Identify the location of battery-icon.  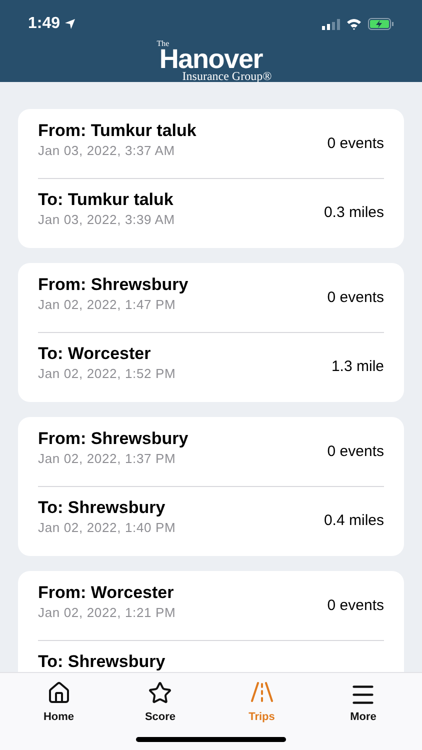
(381, 24).